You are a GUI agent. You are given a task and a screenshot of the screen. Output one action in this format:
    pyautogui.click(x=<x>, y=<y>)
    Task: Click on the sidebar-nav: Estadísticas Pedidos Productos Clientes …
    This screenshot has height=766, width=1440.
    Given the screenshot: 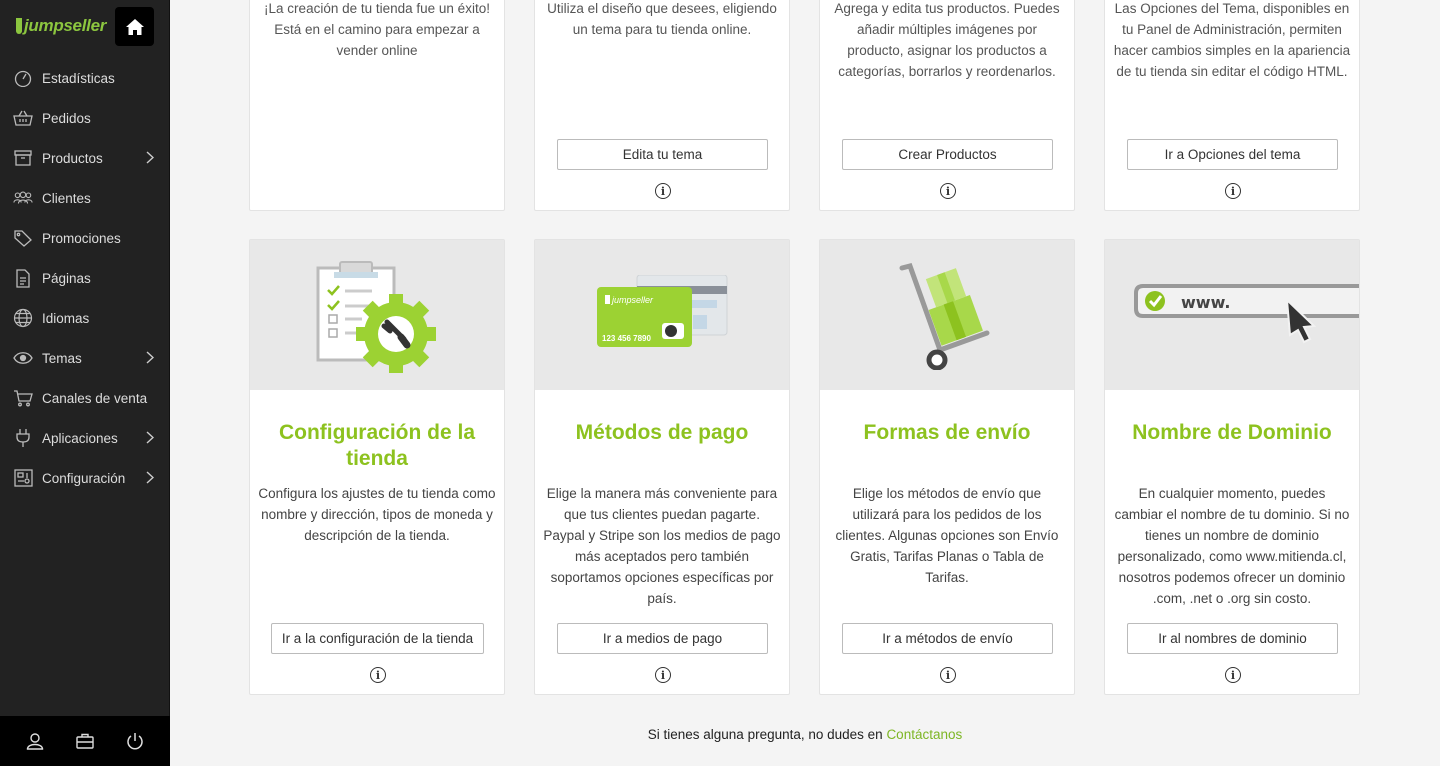 What is the action you would take?
    pyautogui.click(x=84, y=278)
    